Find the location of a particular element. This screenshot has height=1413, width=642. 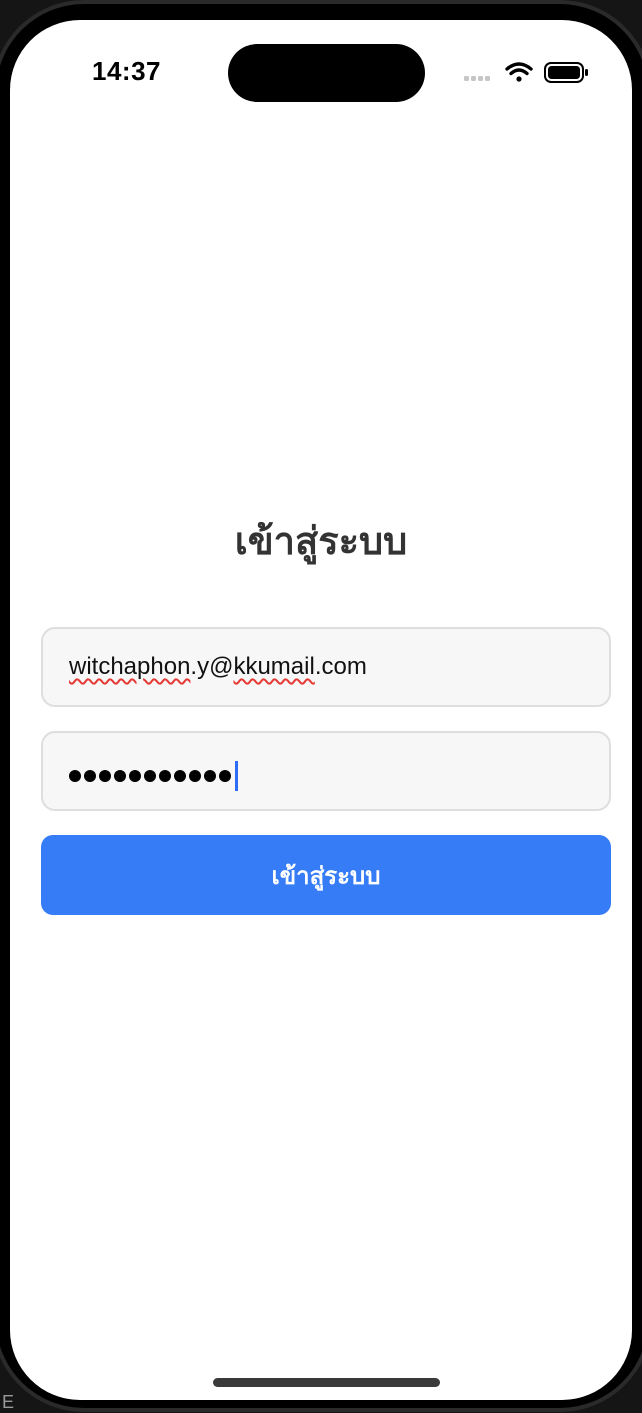

text-caret is located at coordinates (236, 776).